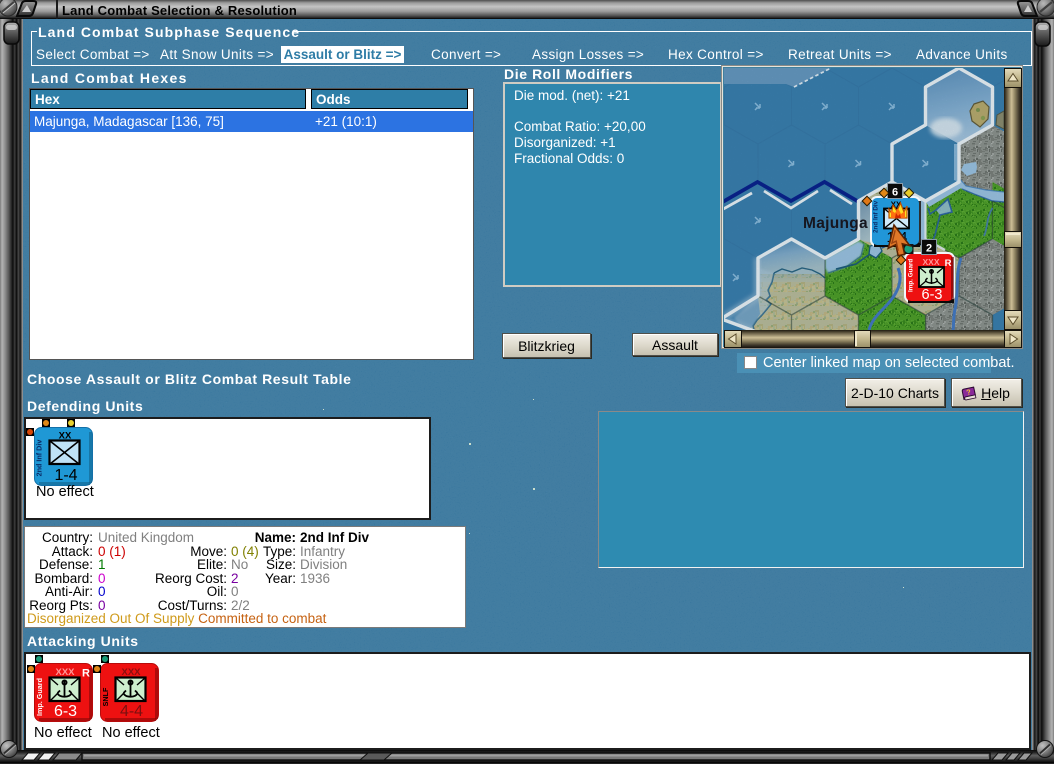 Image resolution: width=1054 pixels, height=764 pixels. What do you see at coordinates (895, 193) in the screenshot?
I see `svg-text: 6` at bounding box center [895, 193].